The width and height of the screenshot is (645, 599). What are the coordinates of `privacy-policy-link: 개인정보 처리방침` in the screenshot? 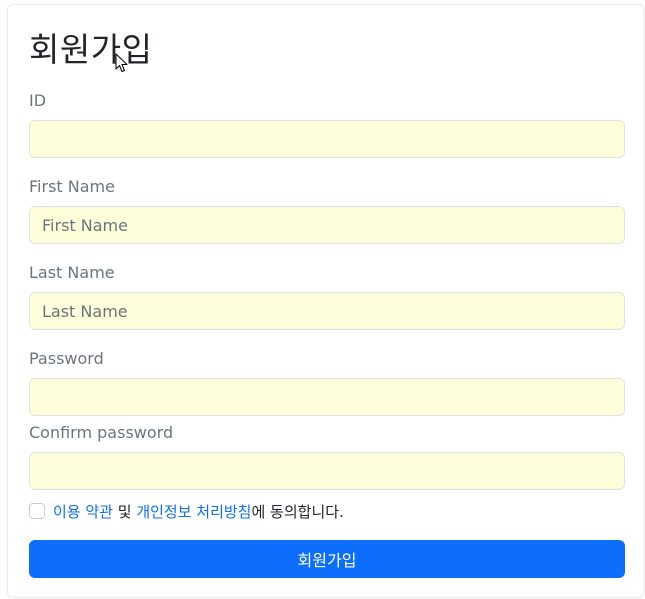 It's located at (193, 511).